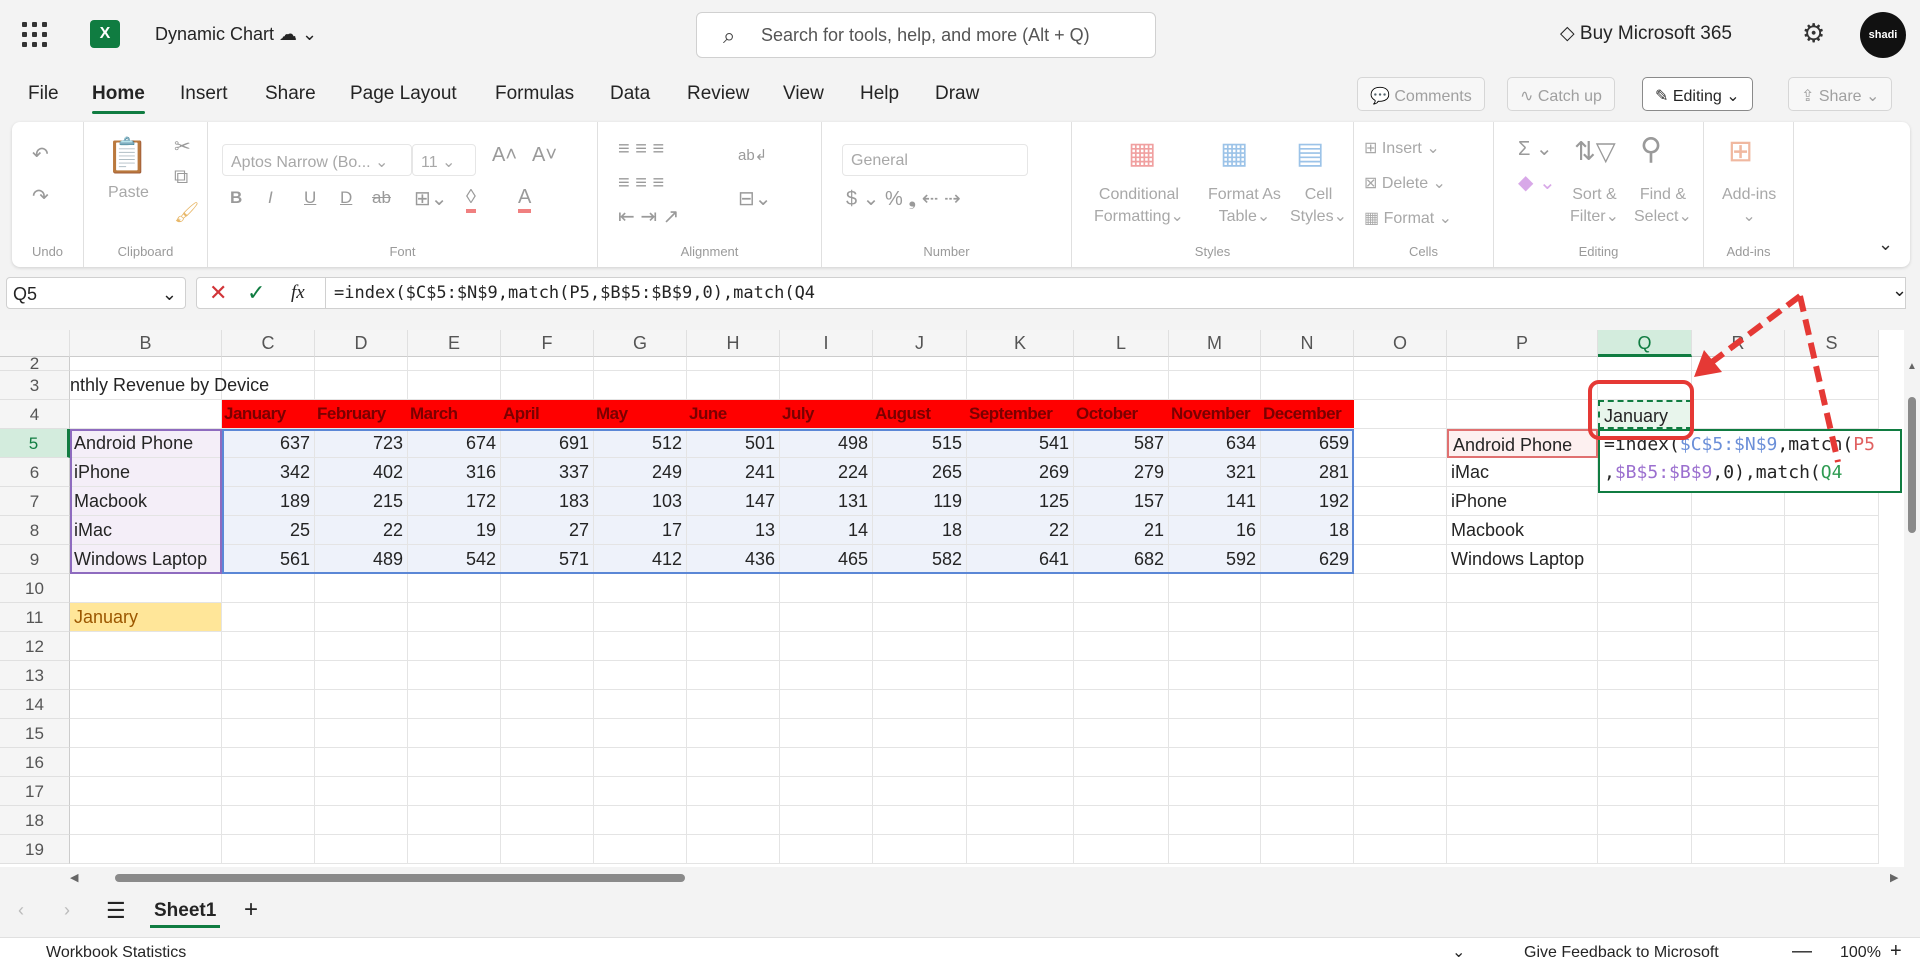 This screenshot has width=1920, height=967. Describe the element at coordinates (1402, 148) in the screenshot. I see `insert-cells-button: ⊞ Insert ⌄` at that location.